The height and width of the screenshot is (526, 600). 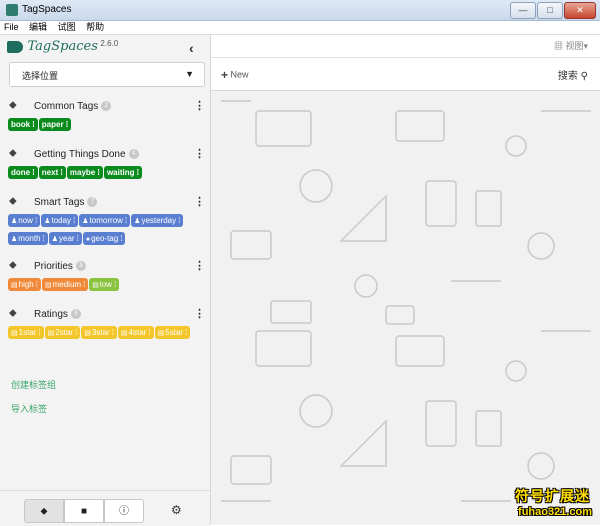 I want to click on group-count: 7, so click(x=92, y=202).